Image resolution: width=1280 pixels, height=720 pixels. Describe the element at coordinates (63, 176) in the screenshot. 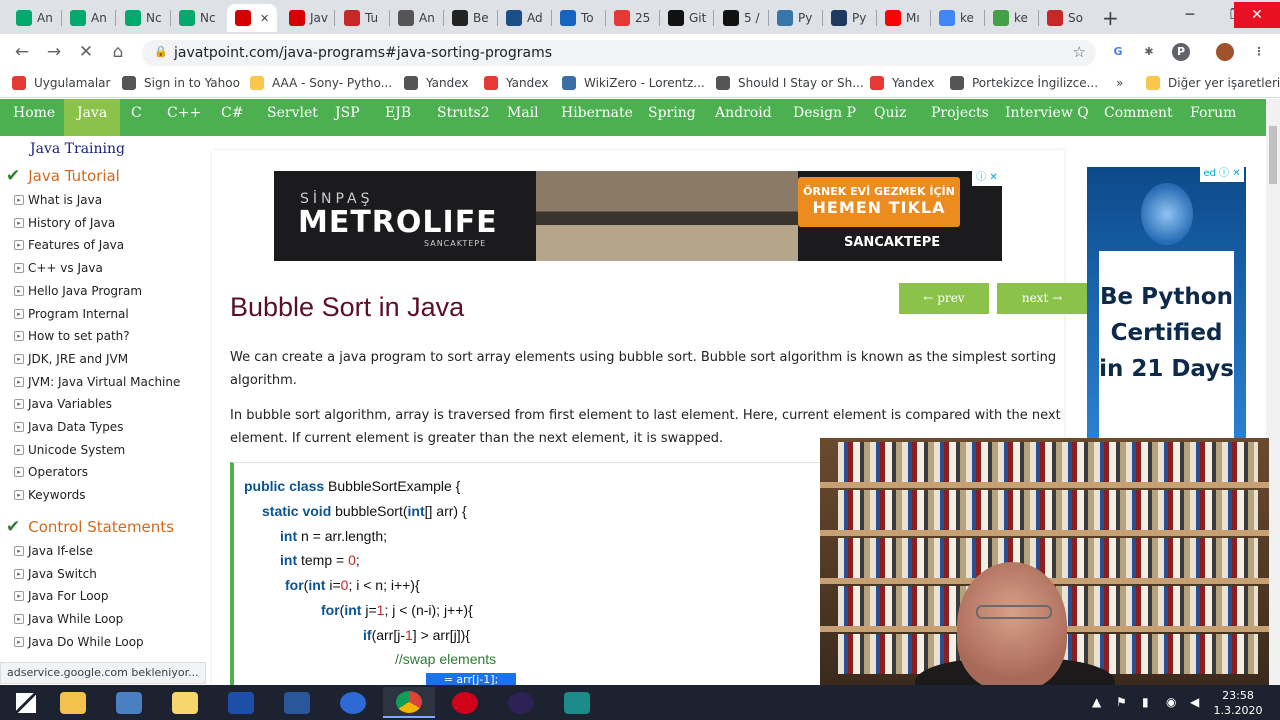

I see `sidebar-section-heading: ✔ Java Tutorial` at that location.